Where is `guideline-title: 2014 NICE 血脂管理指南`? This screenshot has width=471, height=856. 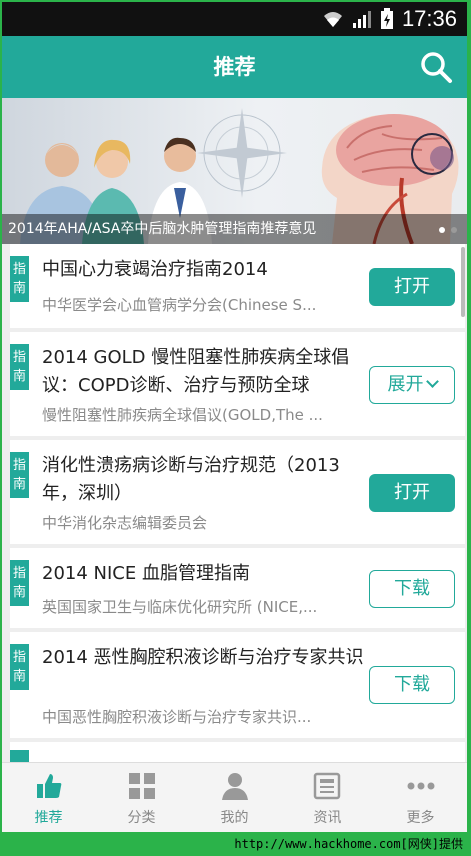 guideline-title: 2014 NICE 血脂管理指南 is located at coordinates (146, 573).